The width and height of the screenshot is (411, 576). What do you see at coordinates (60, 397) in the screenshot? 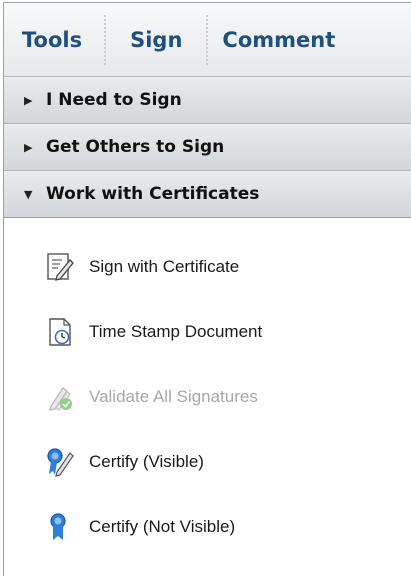
I see `validate-signatures-icon` at bounding box center [60, 397].